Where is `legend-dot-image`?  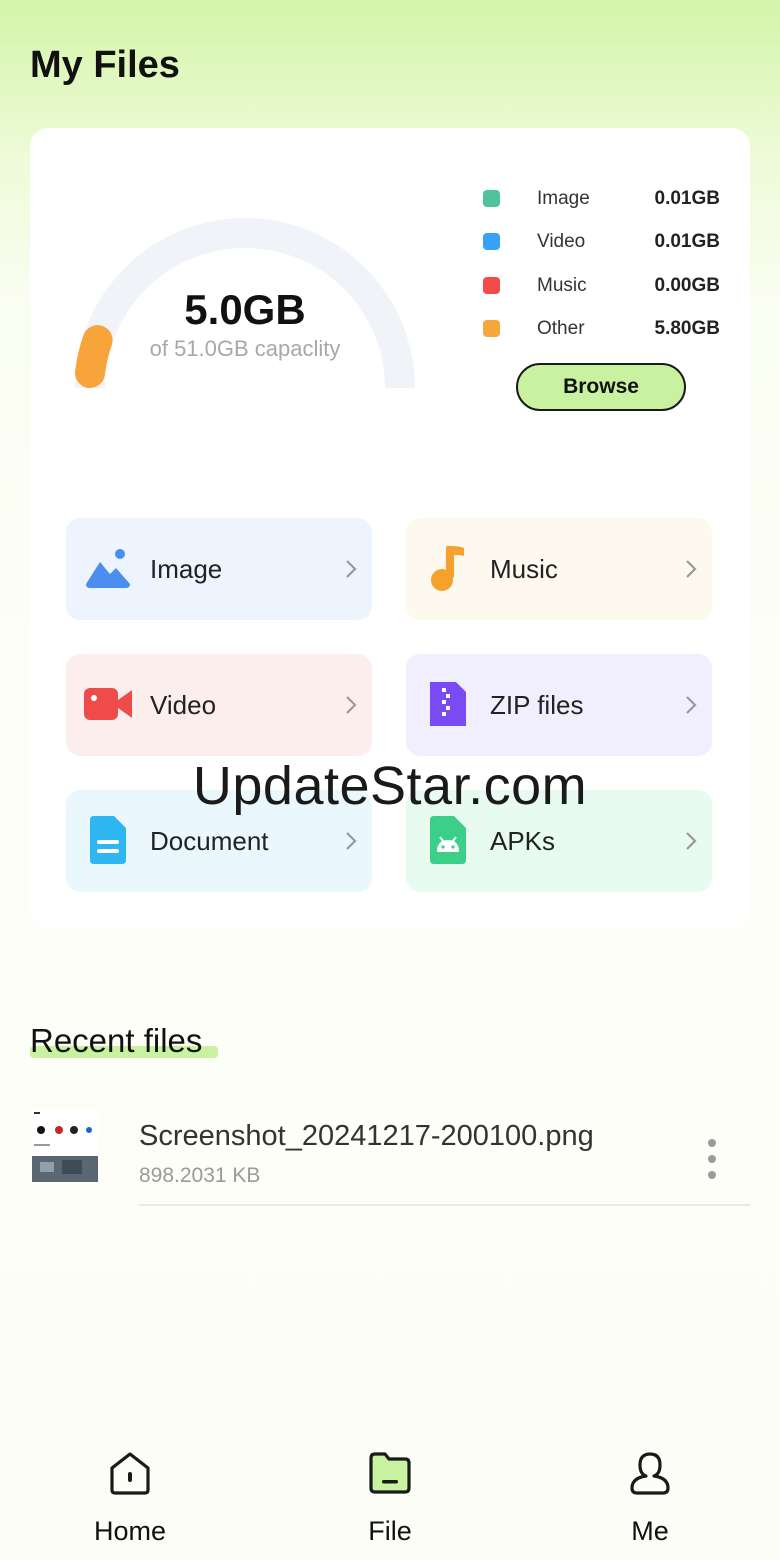
legend-dot-image is located at coordinates (491, 198).